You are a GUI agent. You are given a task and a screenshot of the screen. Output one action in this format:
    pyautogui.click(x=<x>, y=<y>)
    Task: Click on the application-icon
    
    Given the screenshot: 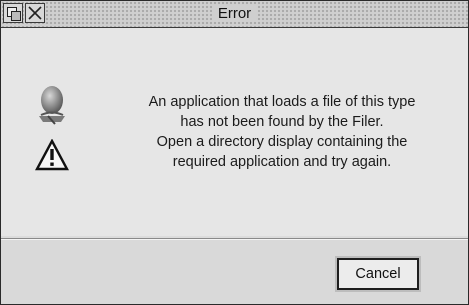 What is the action you would take?
    pyautogui.click(x=52, y=106)
    